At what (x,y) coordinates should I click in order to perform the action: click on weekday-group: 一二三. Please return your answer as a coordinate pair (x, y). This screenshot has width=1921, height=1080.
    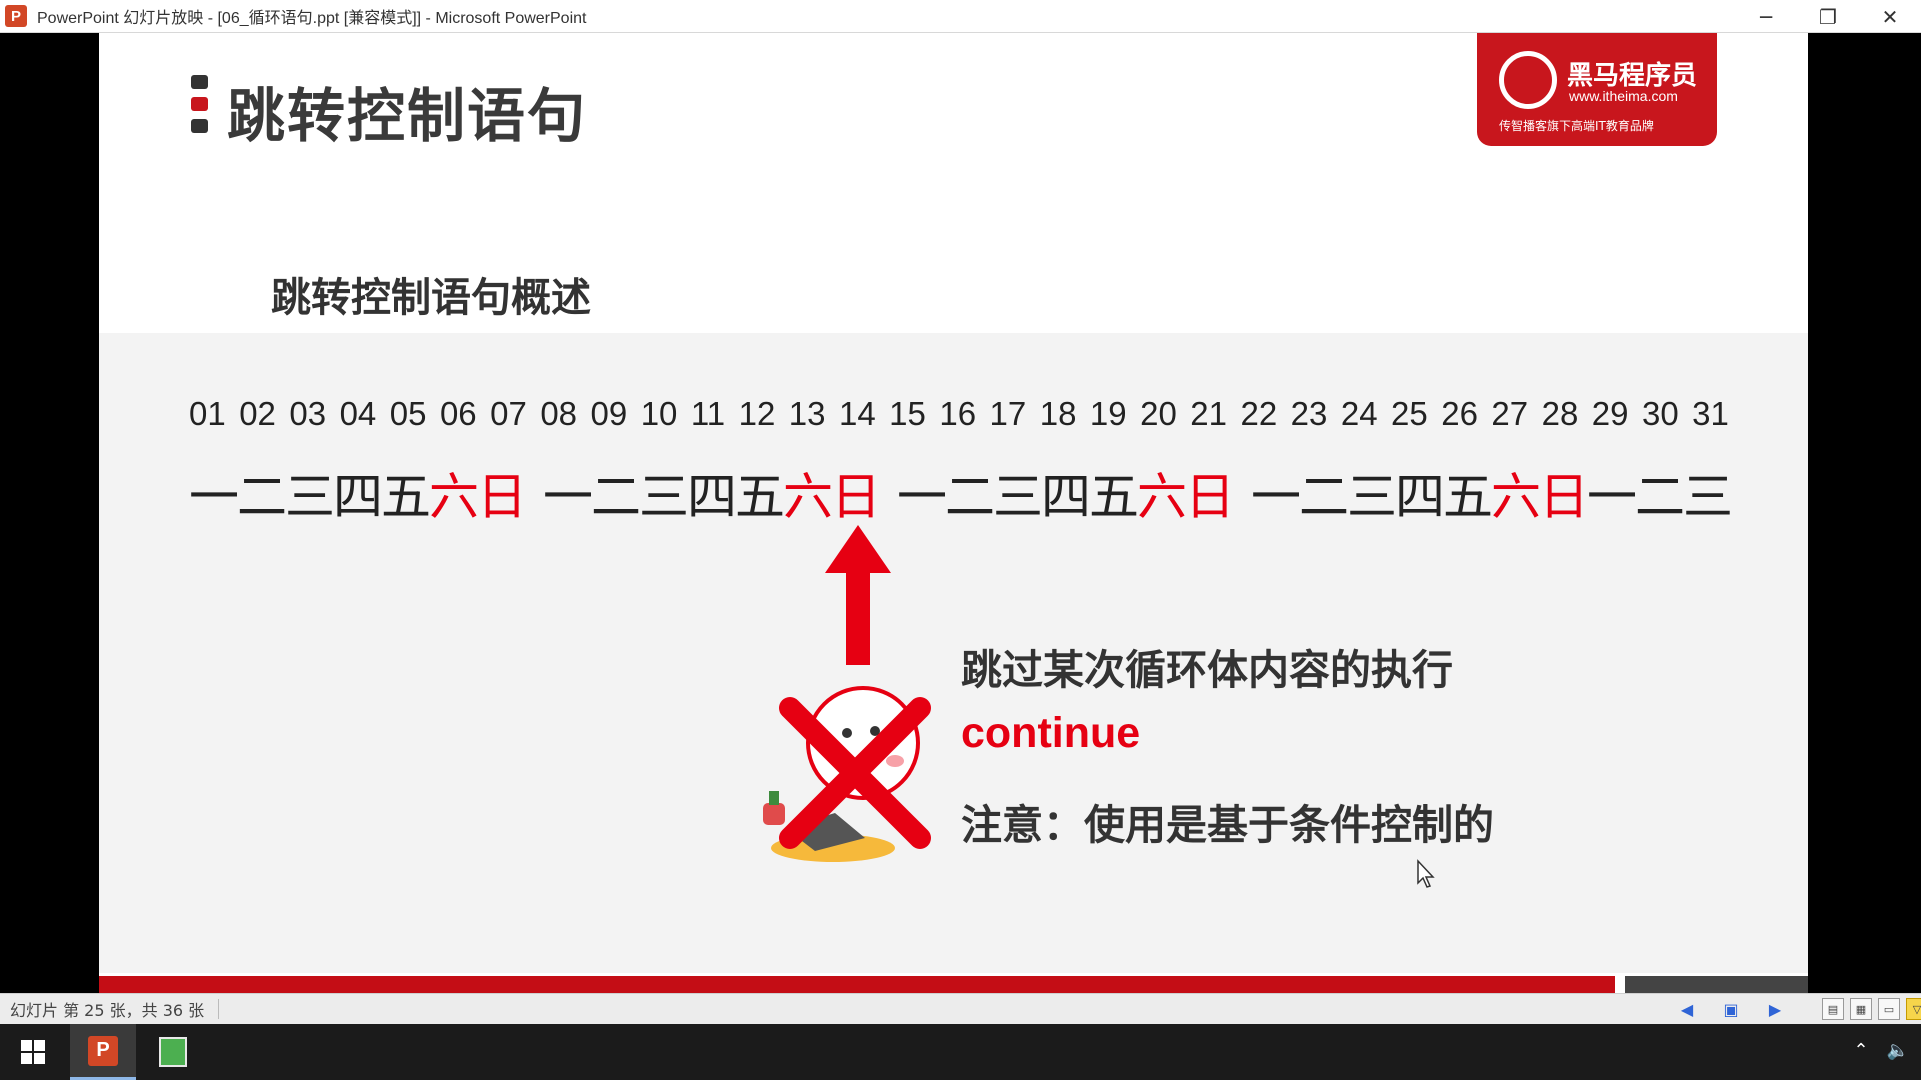
    Looking at the image, I should click on (1660, 497).